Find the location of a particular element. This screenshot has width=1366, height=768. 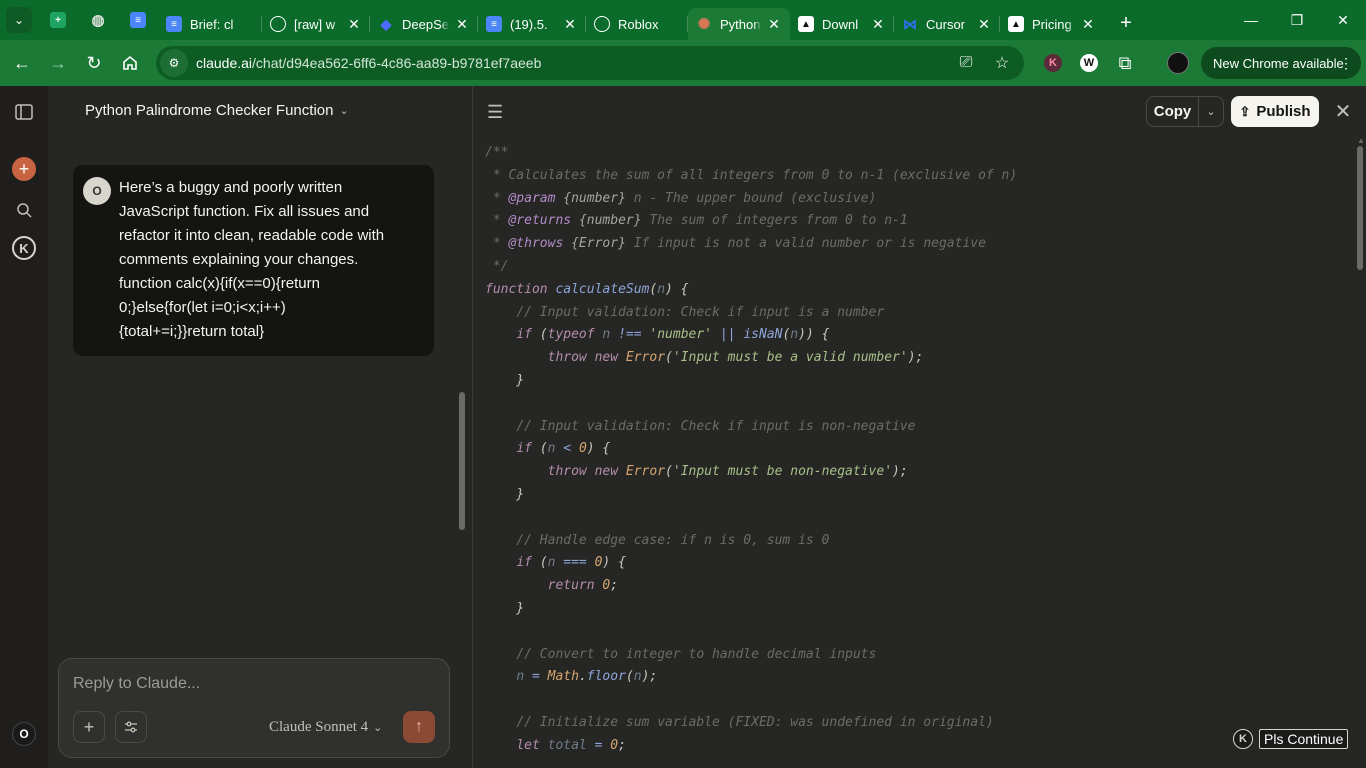

extensions-puzzle-icon: ⧉ is located at coordinates (1125, 63).